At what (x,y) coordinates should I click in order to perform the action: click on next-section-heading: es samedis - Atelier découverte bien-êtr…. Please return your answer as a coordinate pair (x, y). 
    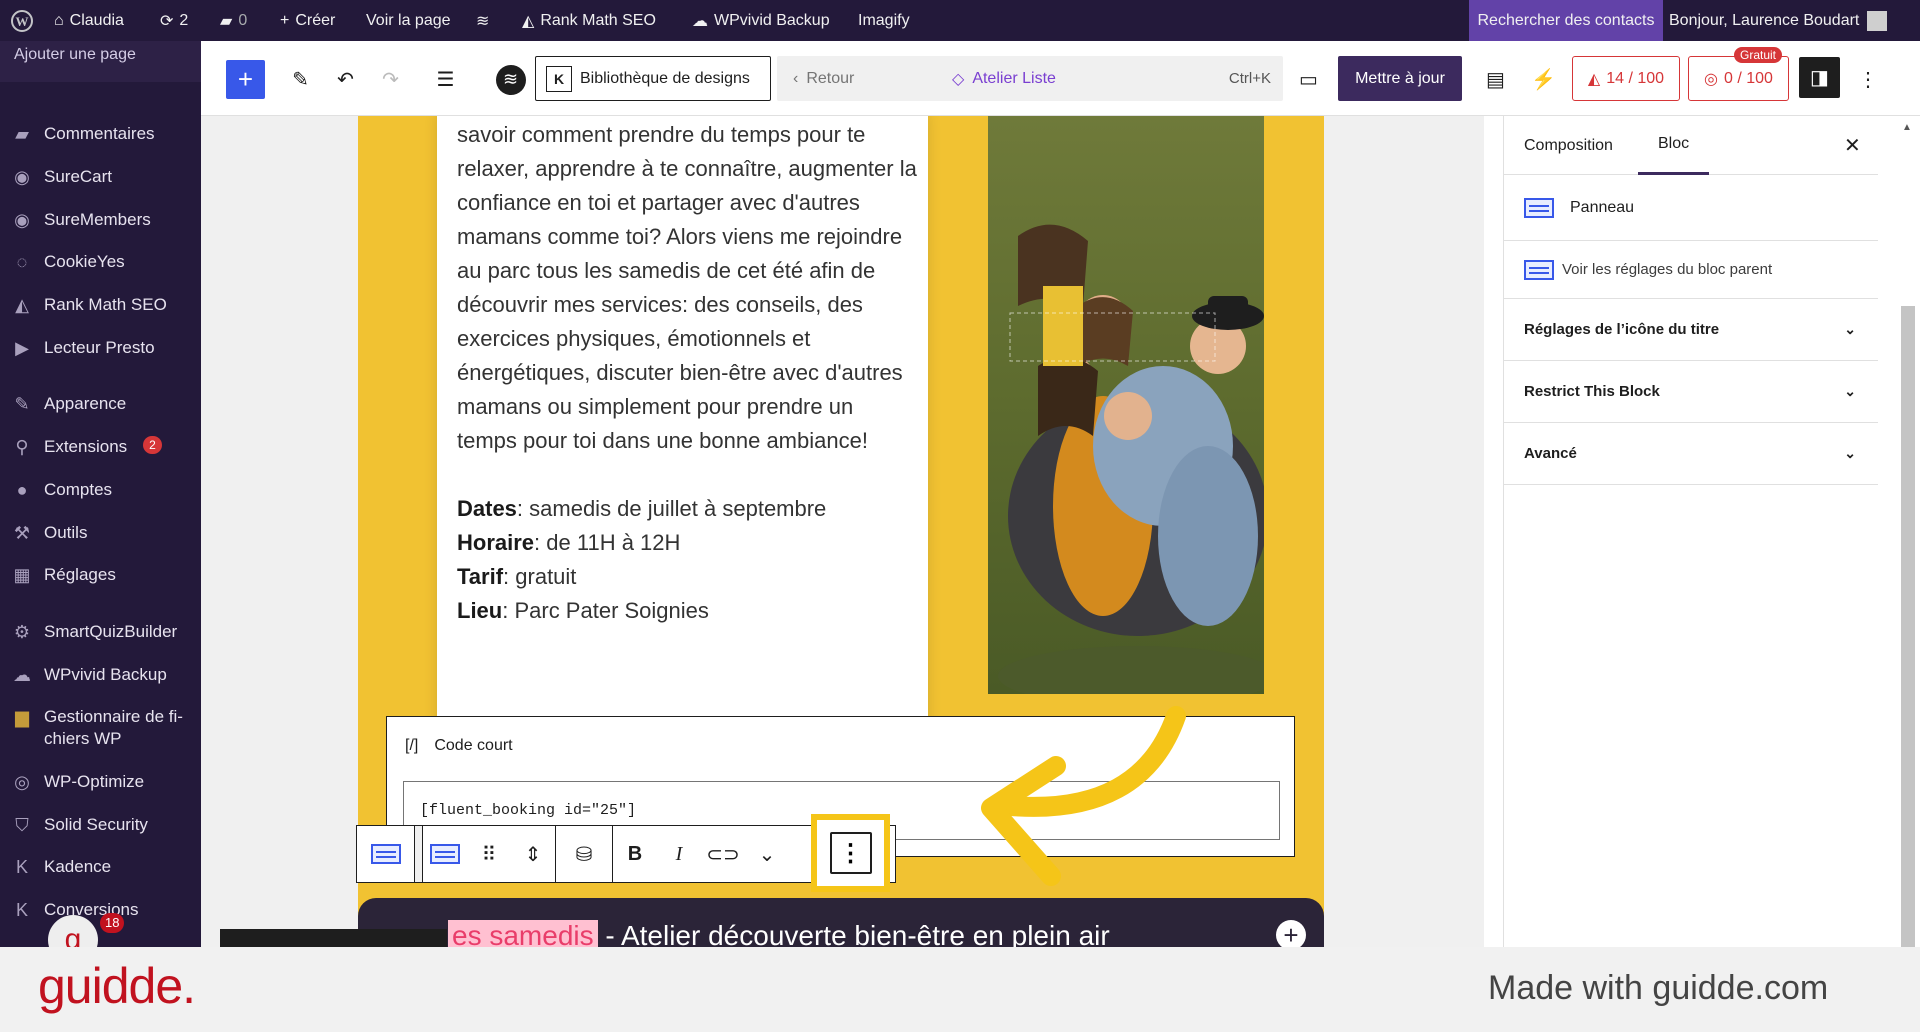
    Looking at the image, I should click on (841, 922).